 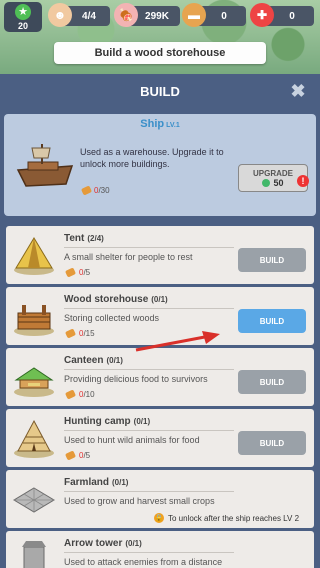 What do you see at coordinates (132, 440) in the screenshot?
I see `building-description: Used to hunt wild animals for food` at bounding box center [132, 440].